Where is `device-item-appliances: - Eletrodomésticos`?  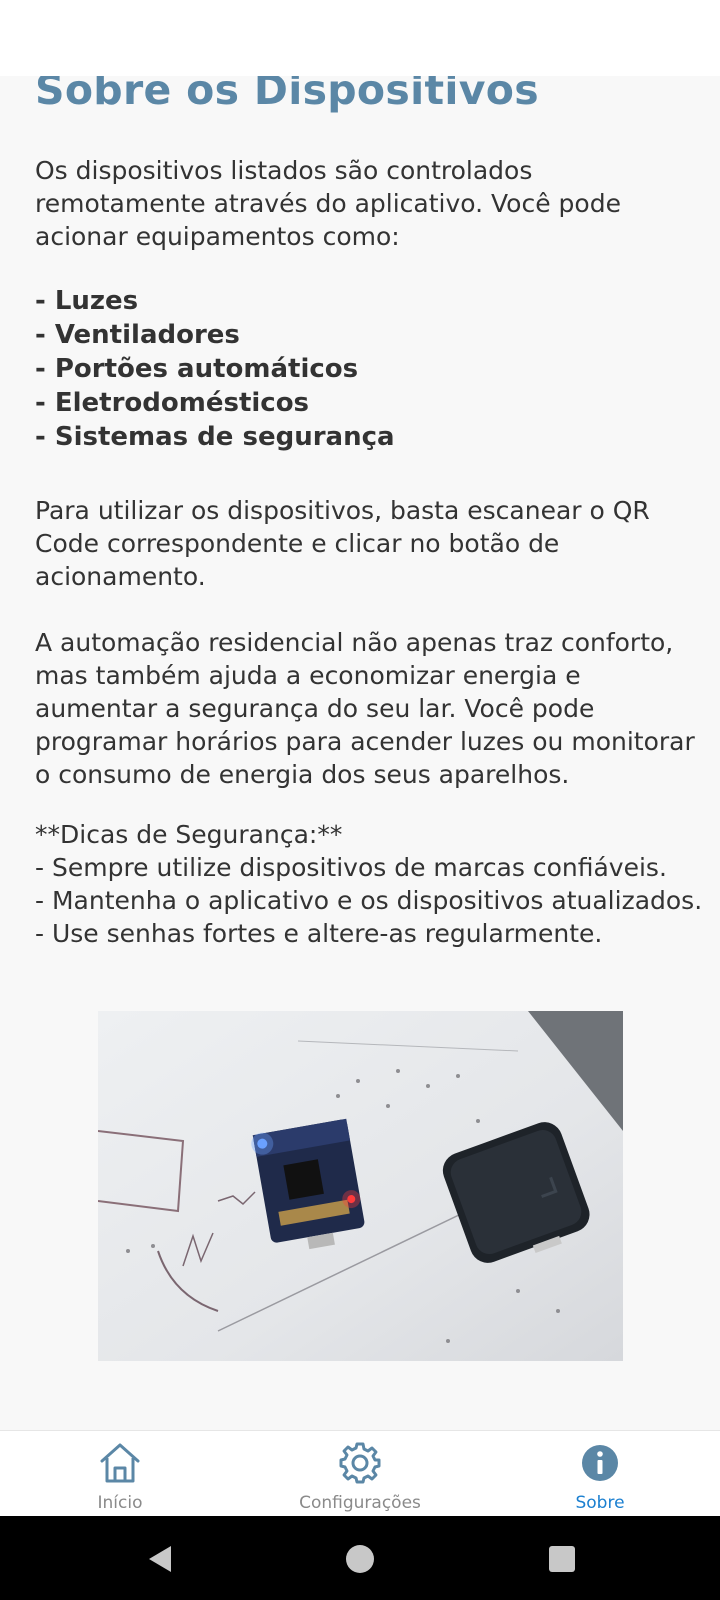 device-item-appliances: - Eletrodomésticos is located at coordinates (172, 403).